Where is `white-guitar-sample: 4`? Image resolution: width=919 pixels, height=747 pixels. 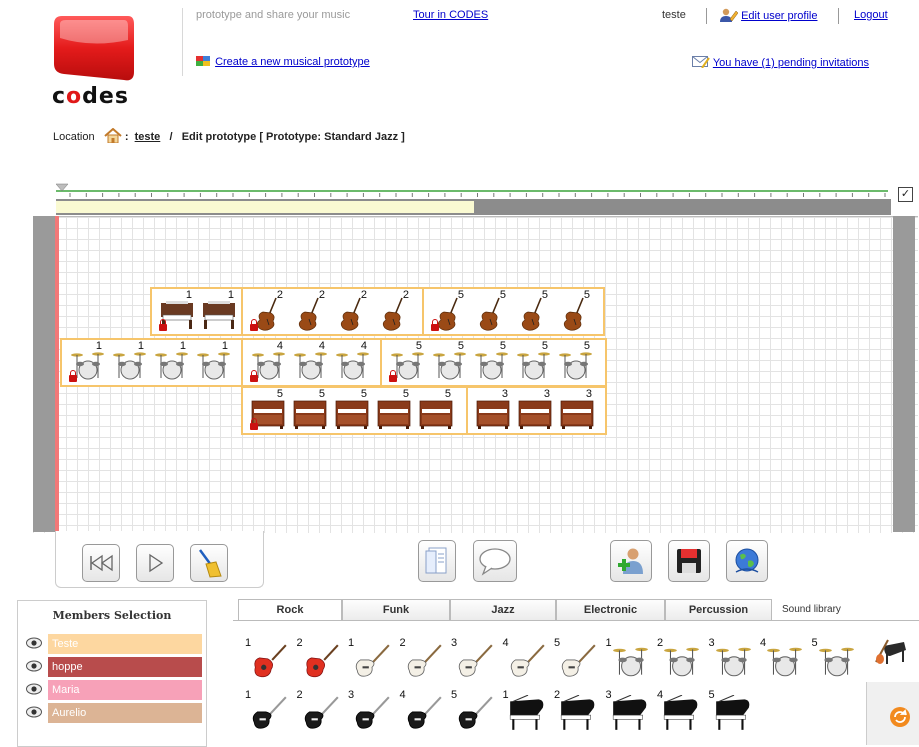
white-guitar-sample: 4 is located at coordinates (525, 659).